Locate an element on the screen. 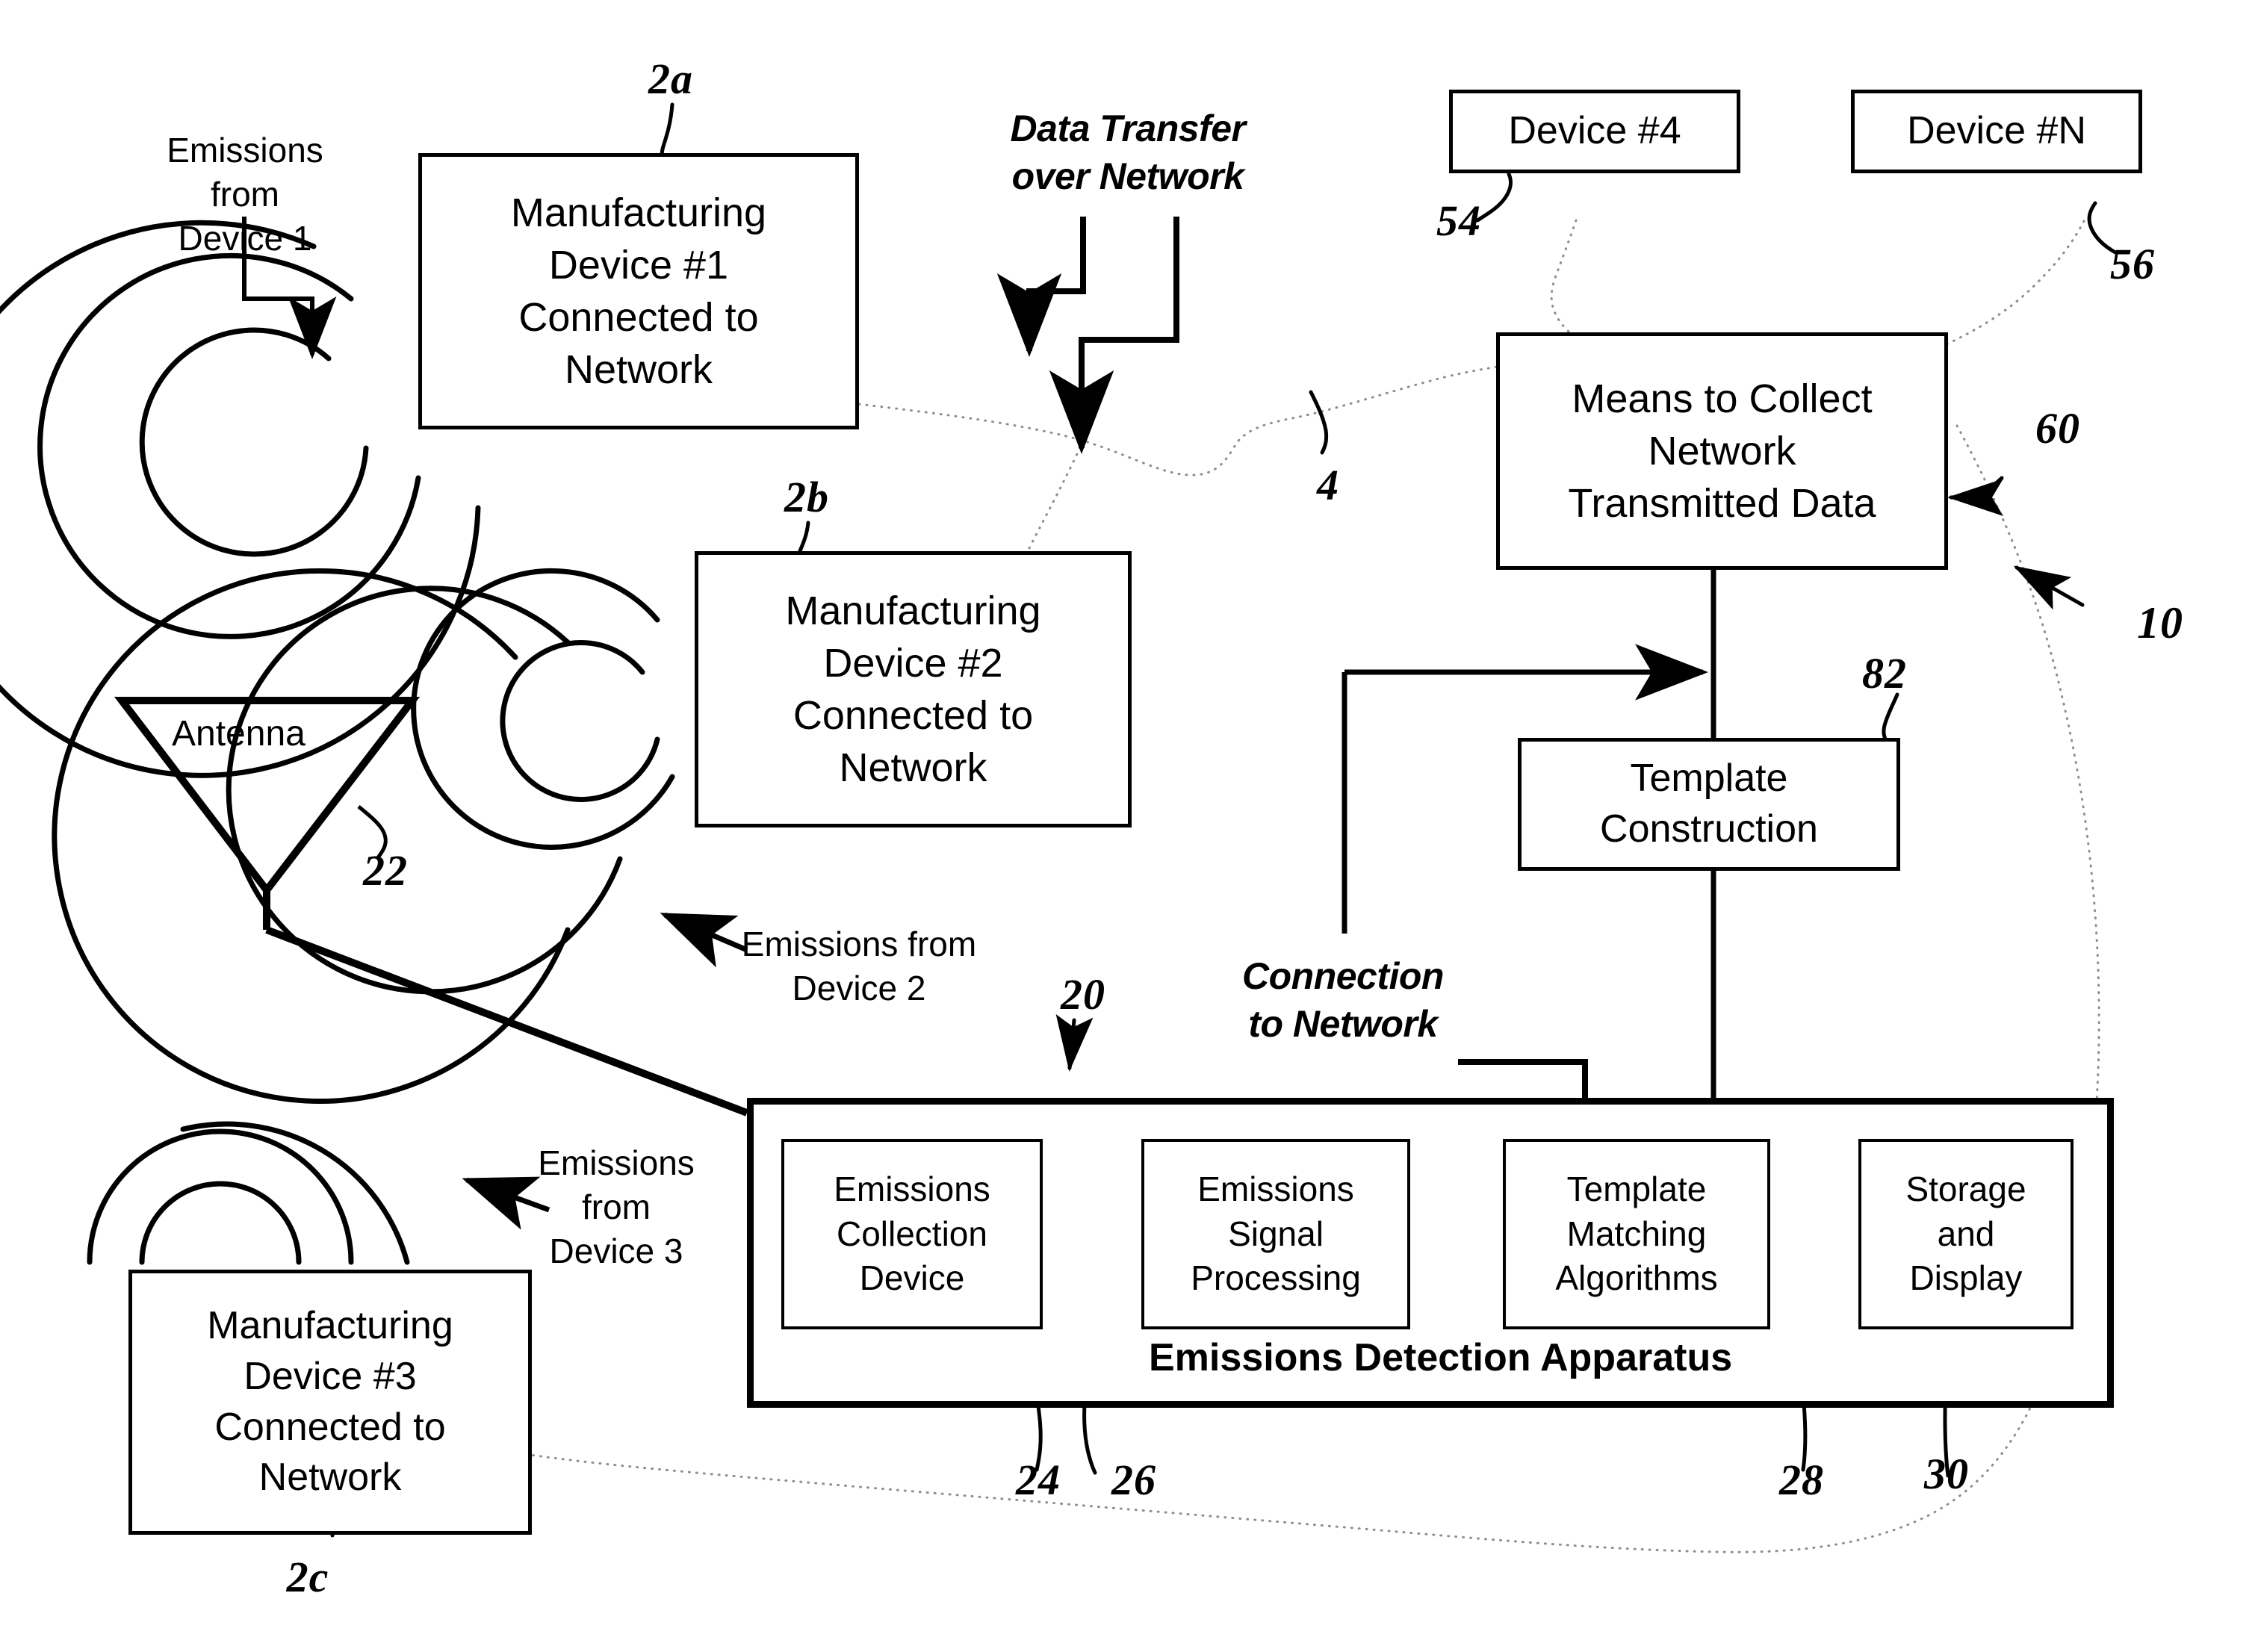 Image resolution: width=2258 pixels, height=1652 pixels. label-emissions-from-device-3: Emissions from Device 3 is located at coordinates (616, 1206).